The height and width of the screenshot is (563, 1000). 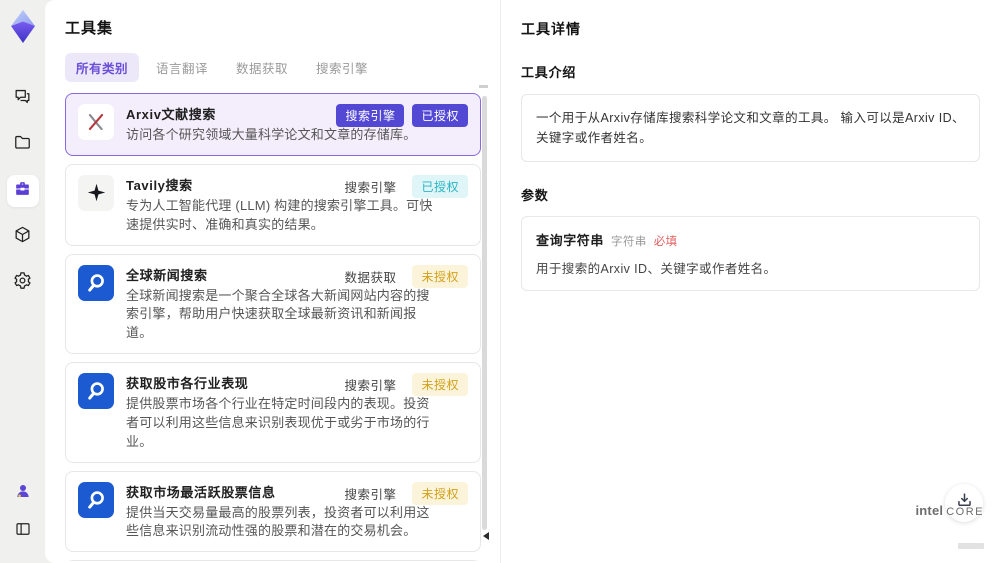 I want to click on scrollbar-top-dash, so click(x=483, y=86).